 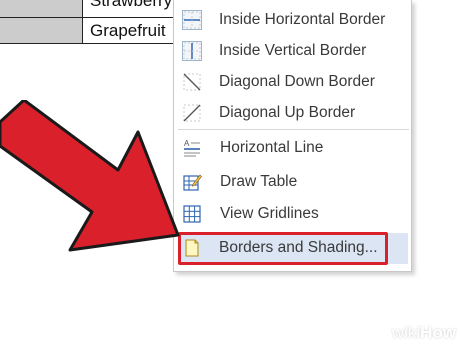 I want to click on menu-item-draw-table: Draw Table, so click(x=292, y=182).